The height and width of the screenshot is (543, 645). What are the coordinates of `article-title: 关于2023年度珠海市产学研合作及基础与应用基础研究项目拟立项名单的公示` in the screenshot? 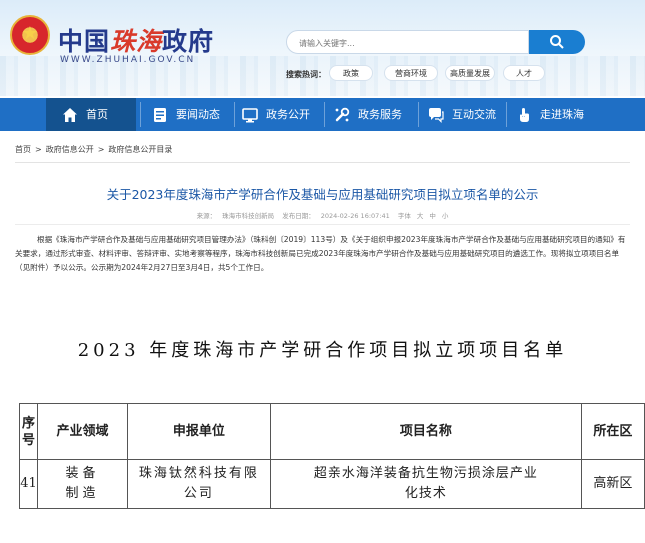 It's located at (322, 194).